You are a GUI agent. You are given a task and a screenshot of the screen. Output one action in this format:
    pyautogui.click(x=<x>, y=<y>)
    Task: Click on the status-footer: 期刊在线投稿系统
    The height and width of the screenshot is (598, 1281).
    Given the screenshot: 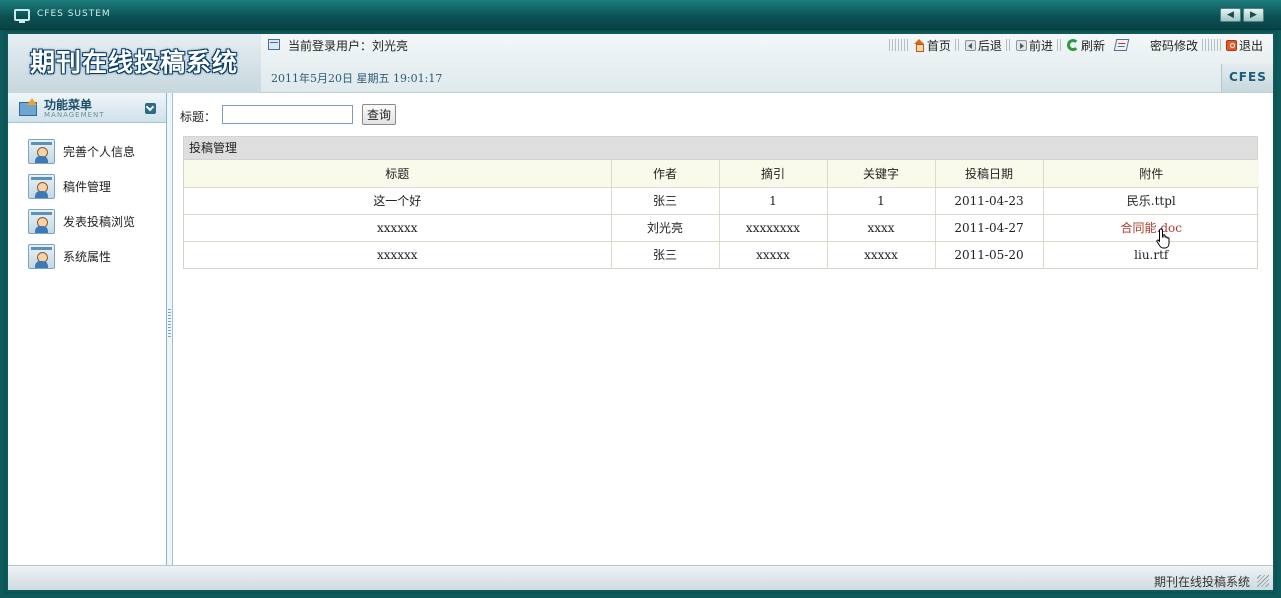 What is the action you would take?
    pyautogui.click(x=640, y=577)
    